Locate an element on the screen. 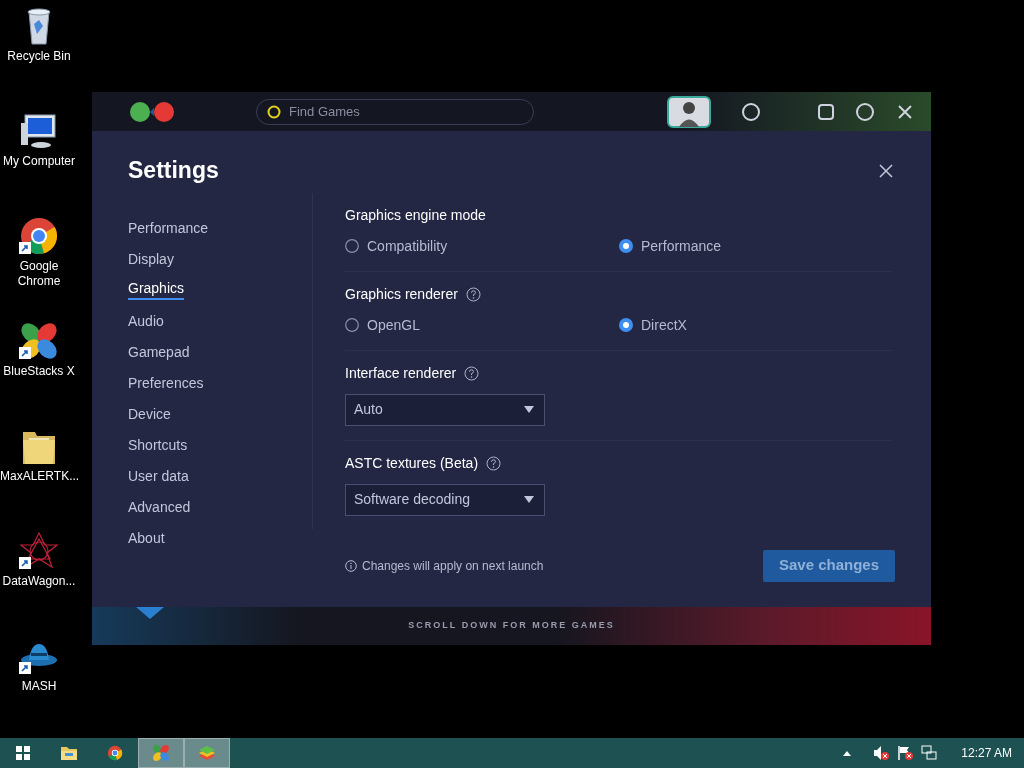  logo-icon is located at coordinates (152, 111).